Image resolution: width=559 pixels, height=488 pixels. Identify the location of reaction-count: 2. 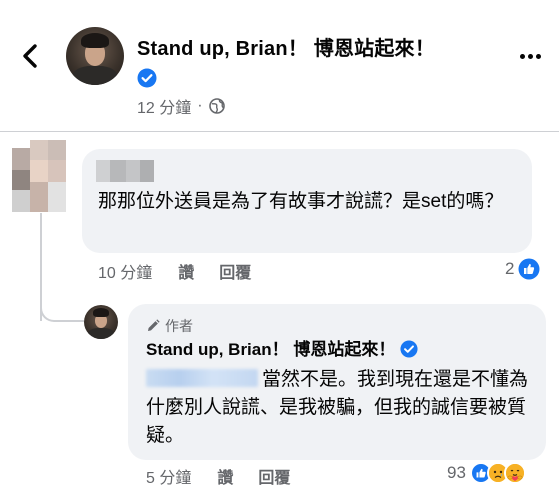
(510, 268).